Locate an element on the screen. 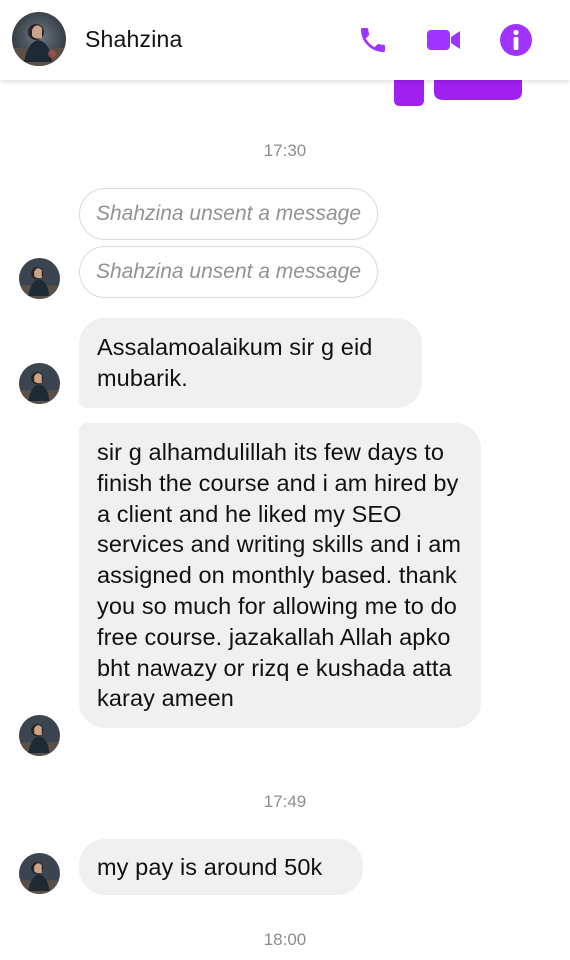  video-camera-icon is located at coordinates (443, 40).